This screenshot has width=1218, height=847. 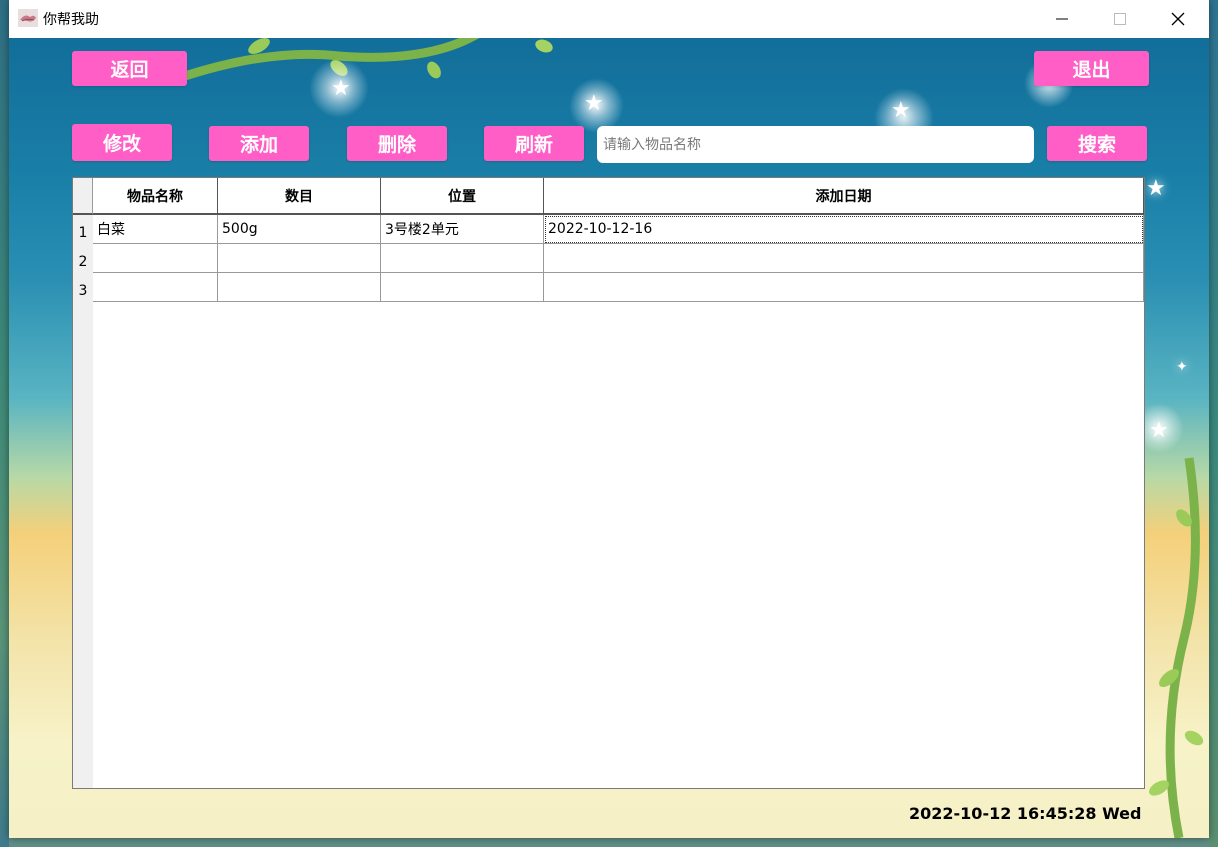 What do you see at coordinates (1213, 423) in the screenshot?
I see `desktop-background-right` at bounding box center [1213, 423].